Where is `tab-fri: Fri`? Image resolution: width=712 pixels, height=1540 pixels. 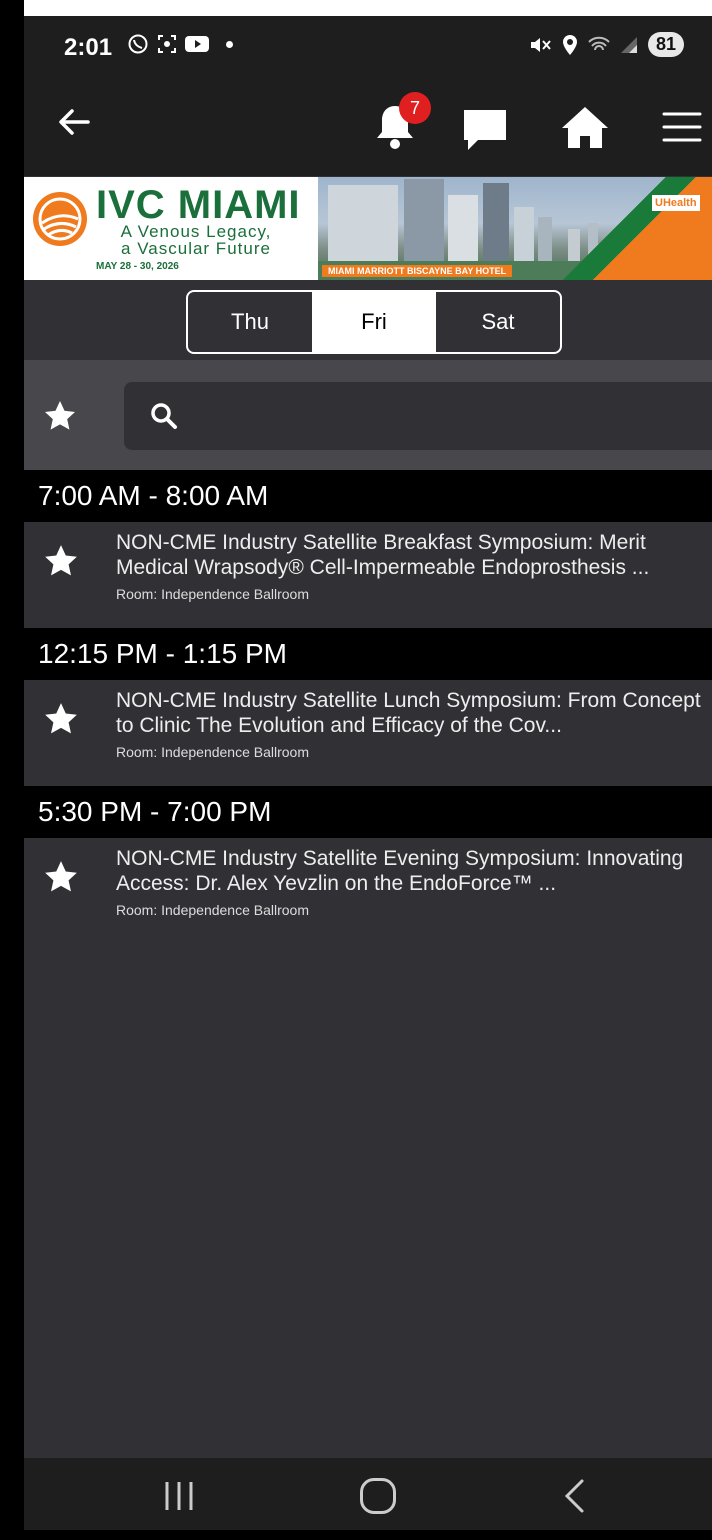 tab-fri: Fri is located at coordinates (374, 322).